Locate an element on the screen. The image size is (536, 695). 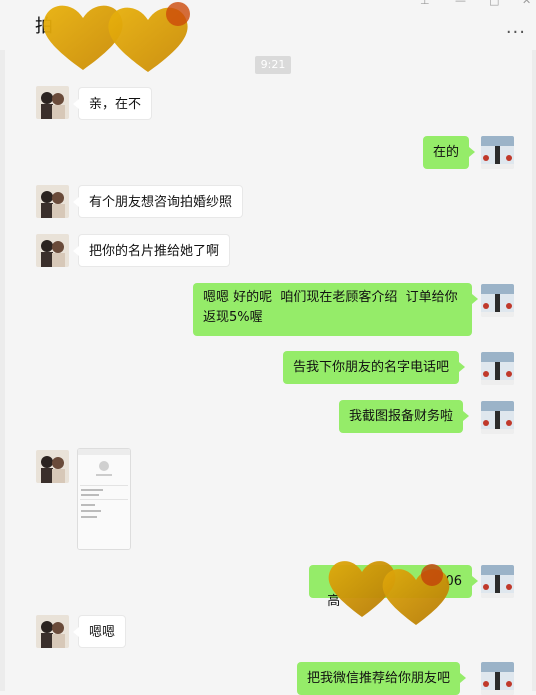
minimize-icon: — is located at coordinates (460, 3).